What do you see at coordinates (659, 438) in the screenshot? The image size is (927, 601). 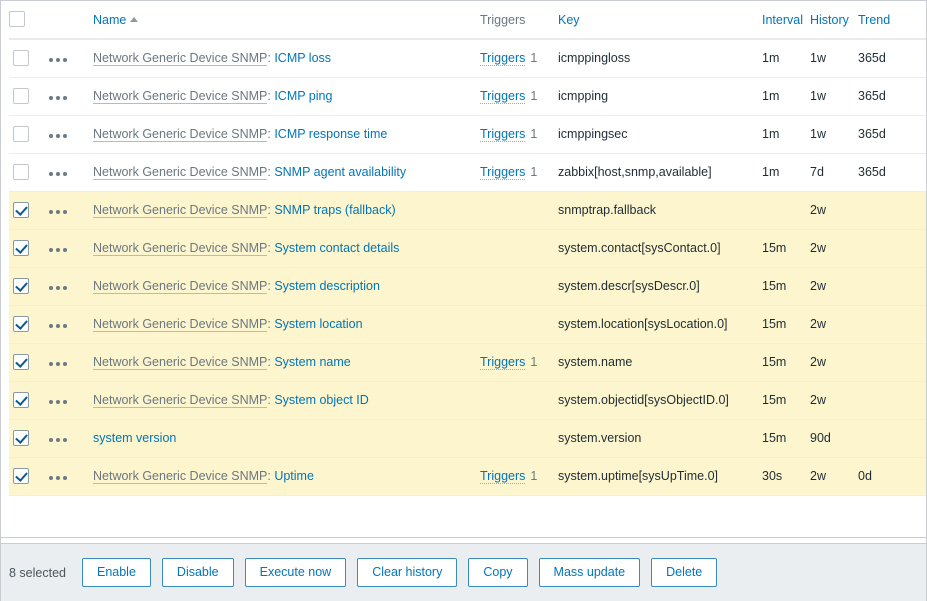 I see `item-key-cell: system.version` at bounding box center [659, 438].